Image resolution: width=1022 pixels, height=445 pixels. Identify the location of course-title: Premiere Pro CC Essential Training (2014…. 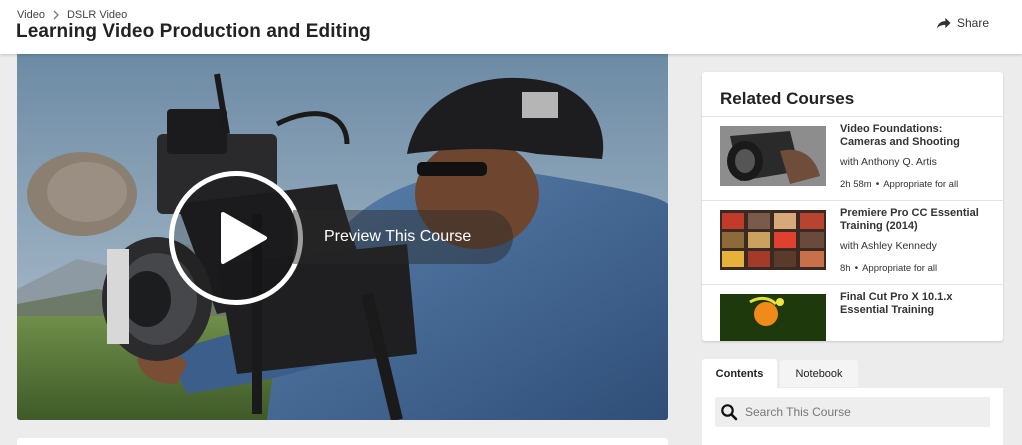
(909, 219).